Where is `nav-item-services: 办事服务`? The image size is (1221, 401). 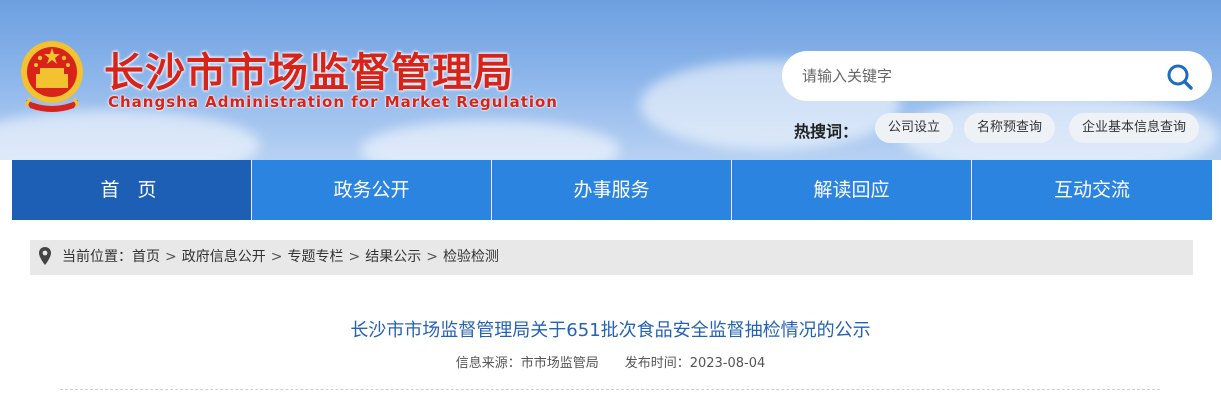
nav-item-services: 办事服务 is located at coordinates (612, 190).